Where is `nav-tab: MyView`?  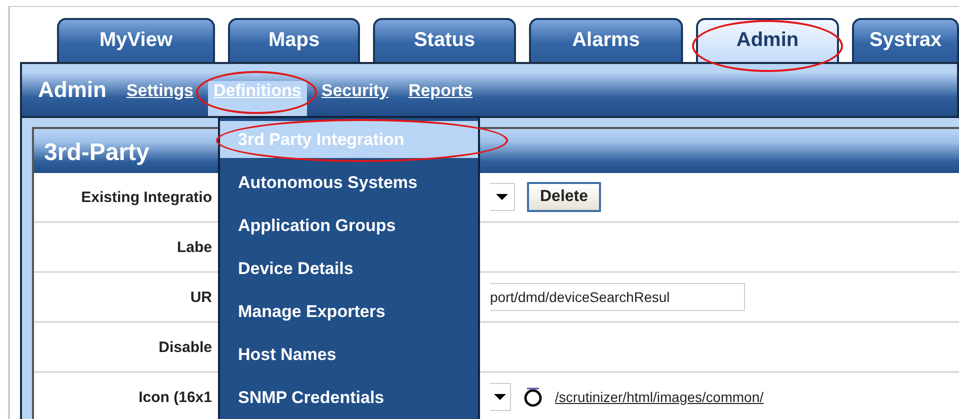 nav-tab: MyView is located at coordinates (136, 40).